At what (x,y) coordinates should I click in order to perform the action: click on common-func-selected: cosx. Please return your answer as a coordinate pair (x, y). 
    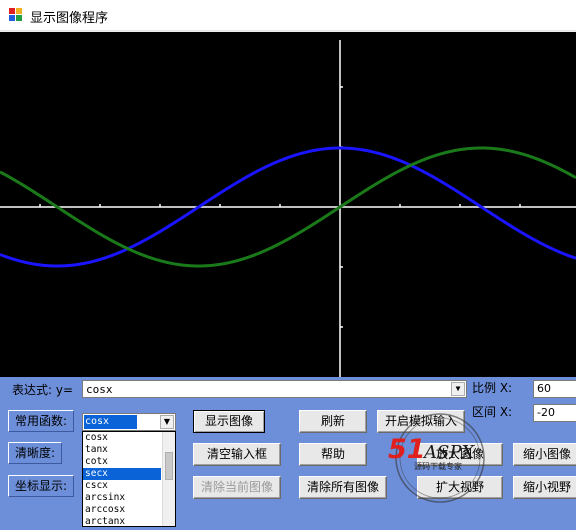
    Looking at the image, I should click on (110, 422).